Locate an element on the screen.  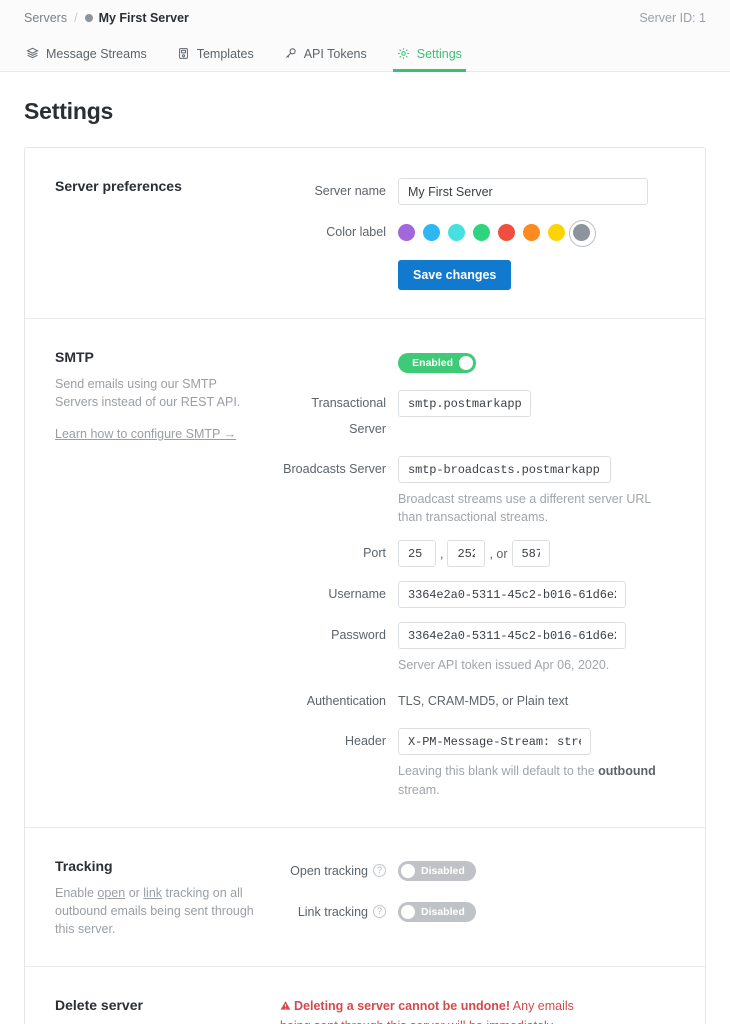
color-swatch-blue is located at coordinates (431, 232).